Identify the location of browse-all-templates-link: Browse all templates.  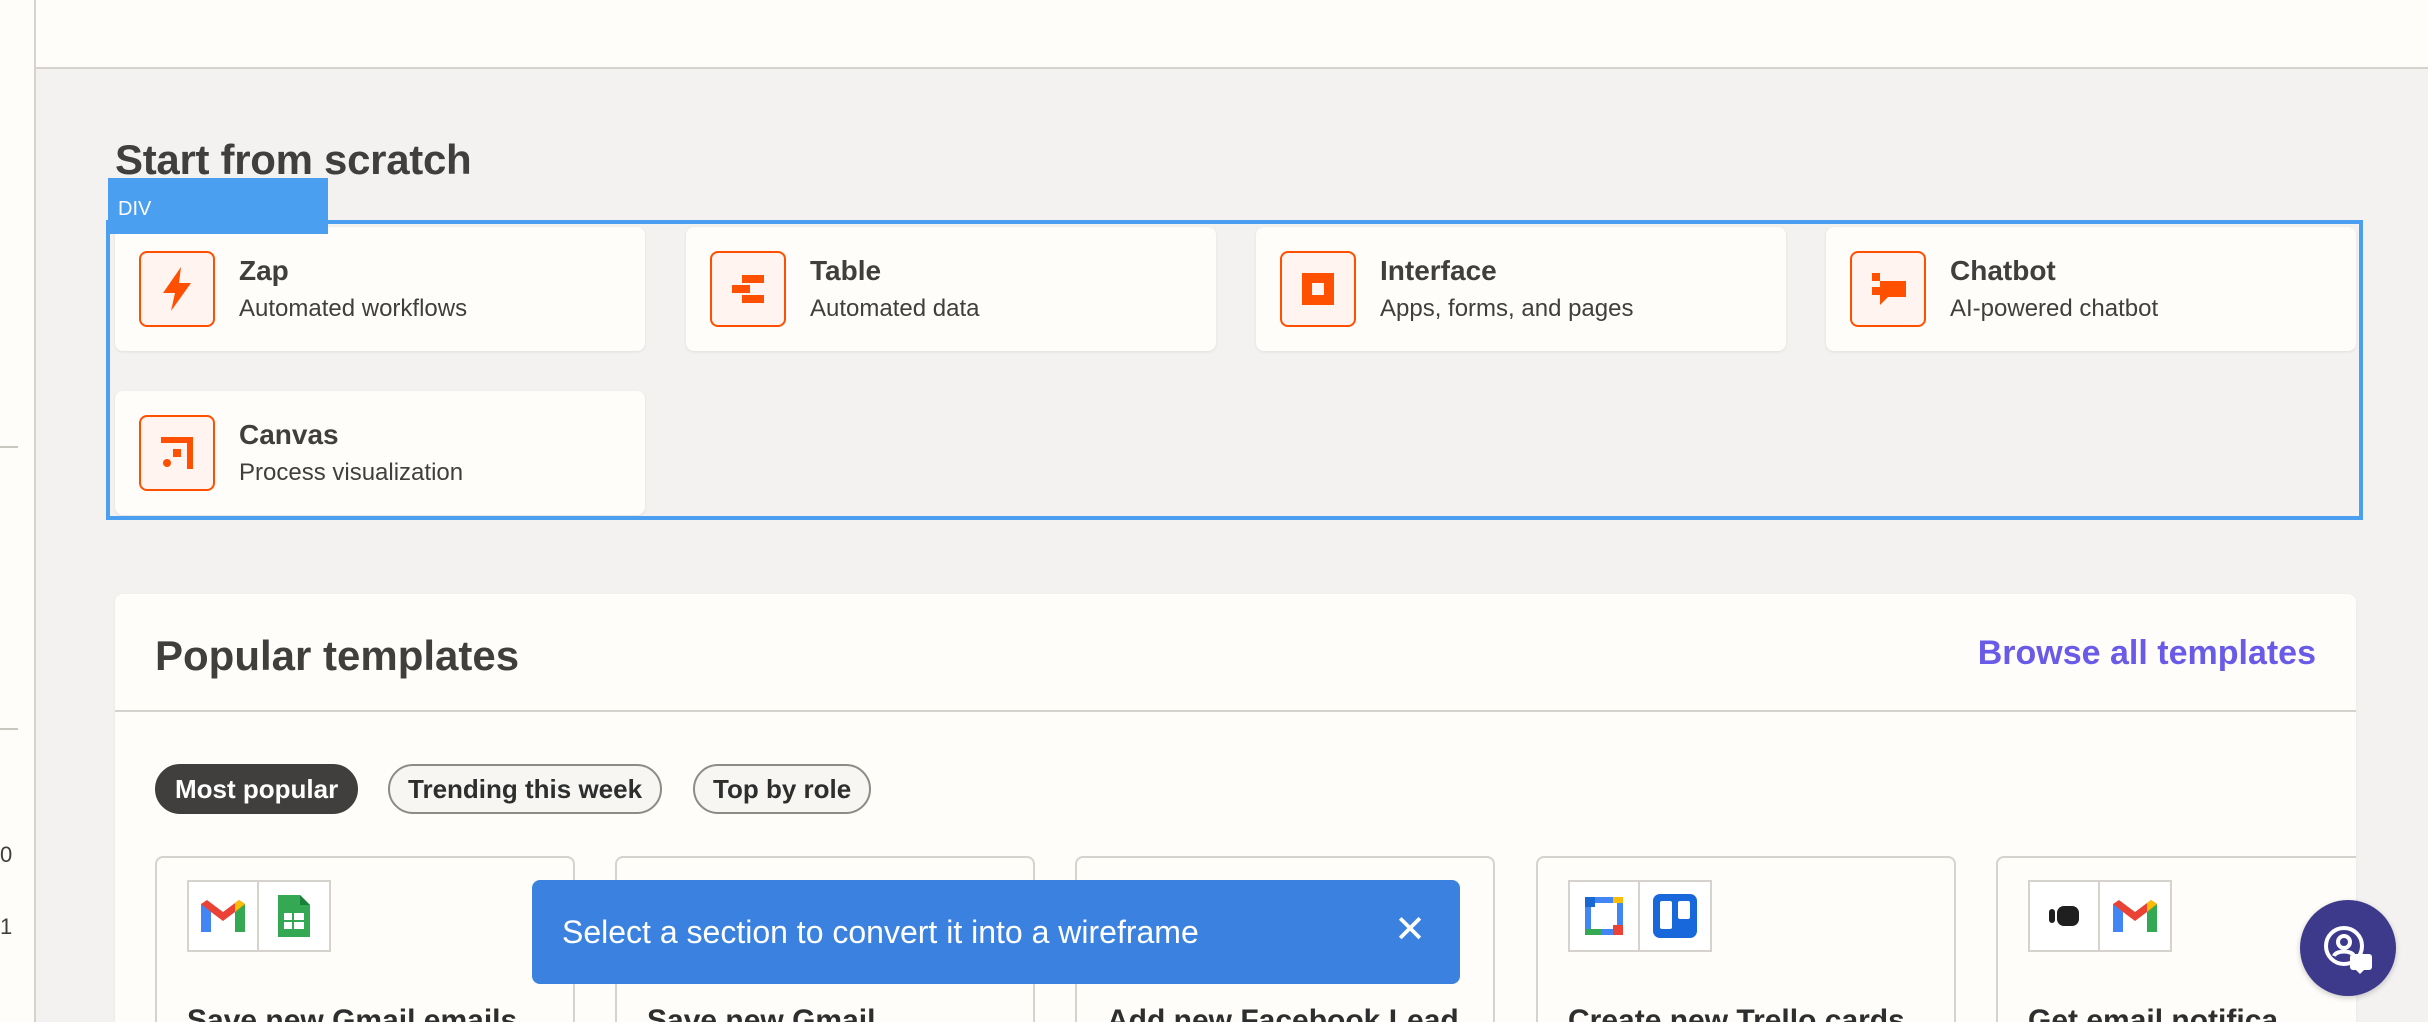
(2147, 653).